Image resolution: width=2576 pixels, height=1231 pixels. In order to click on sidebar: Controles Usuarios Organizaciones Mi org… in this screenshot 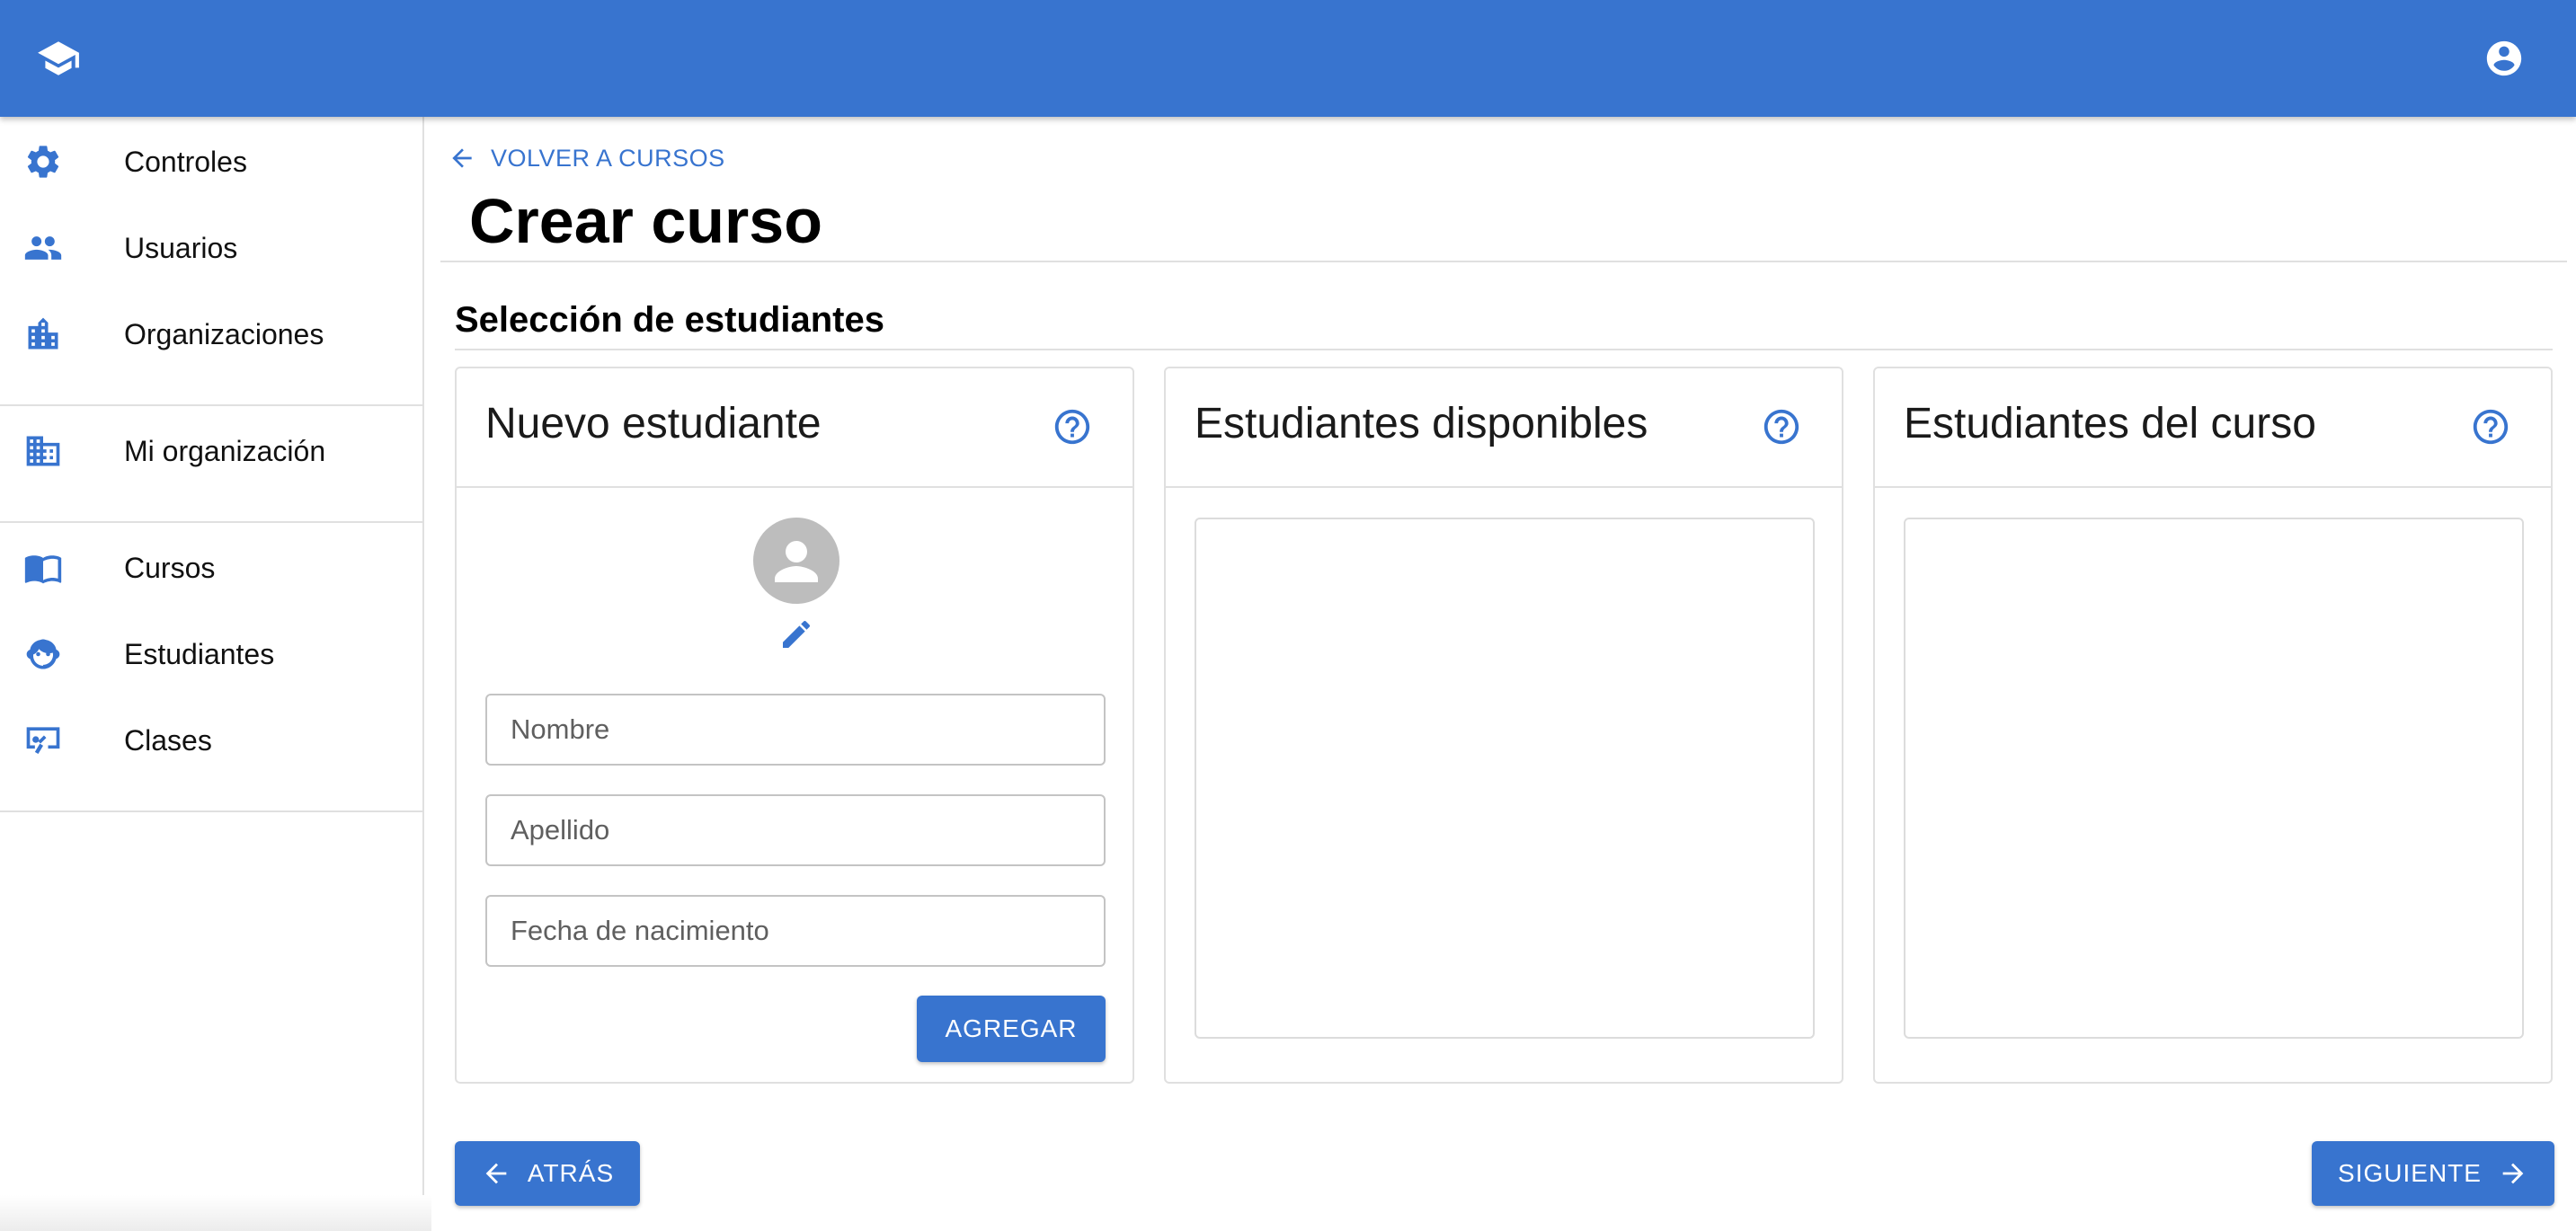, I will do `click(212, 674)`.